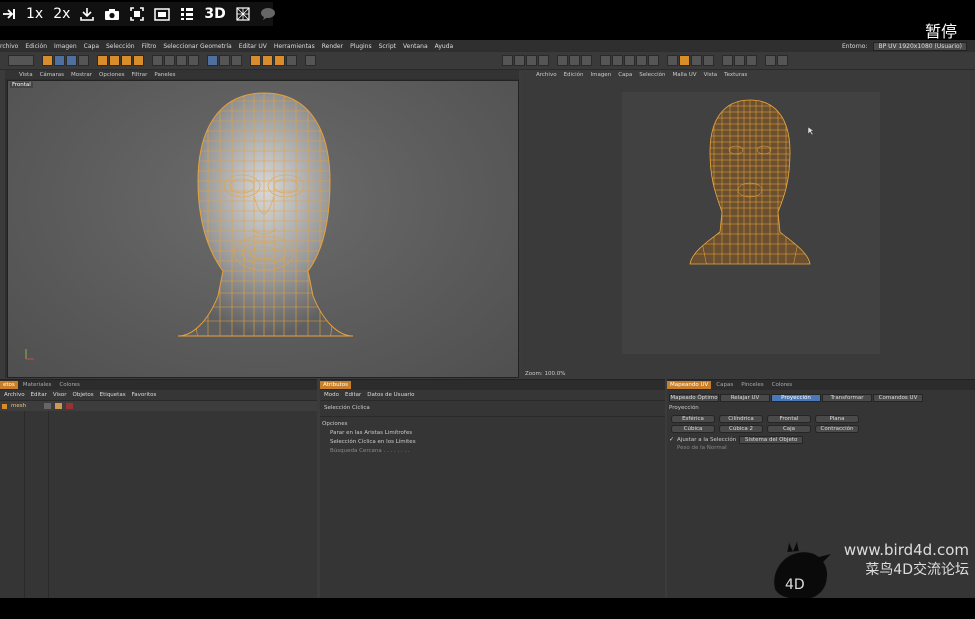  I want to click on uv-tool-11-icon, so click(641, 60).